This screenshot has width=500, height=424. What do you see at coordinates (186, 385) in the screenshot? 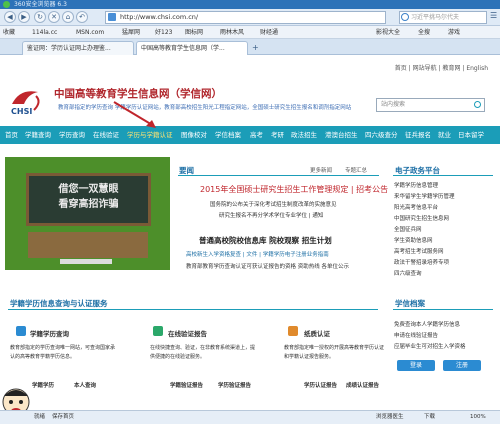
I see `sub-link: 学籍验证报告` at bounding box center [186, 385].